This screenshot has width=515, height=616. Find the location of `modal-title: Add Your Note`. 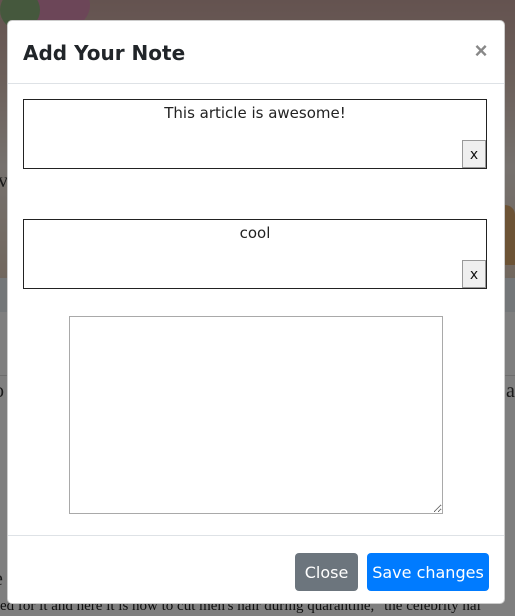

modal-title: Add Your Note is located at coordinates (104, 53).